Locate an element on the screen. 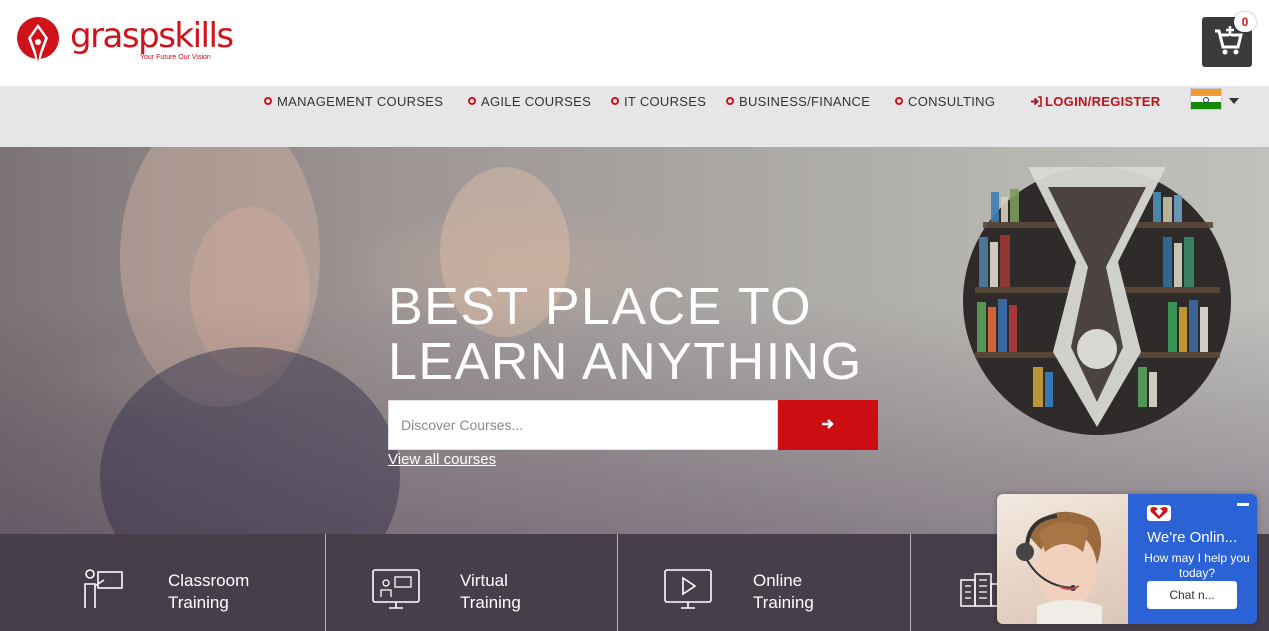 This screenshot has height=631, width=1269. training-label: Online Training is located at coordinates (783, 592).